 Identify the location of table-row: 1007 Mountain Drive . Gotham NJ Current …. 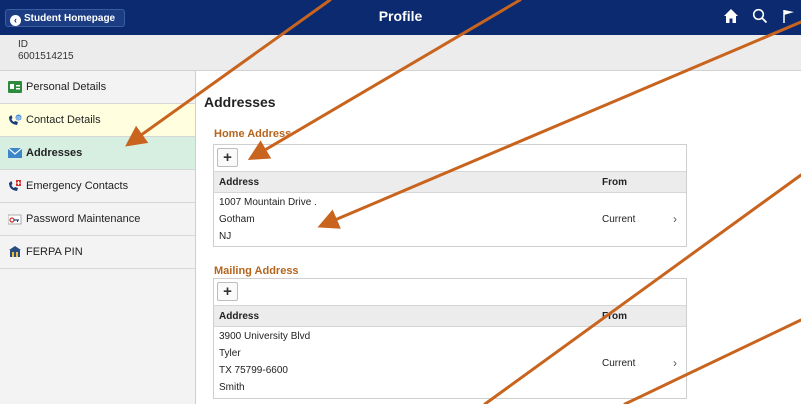
(450, 220).